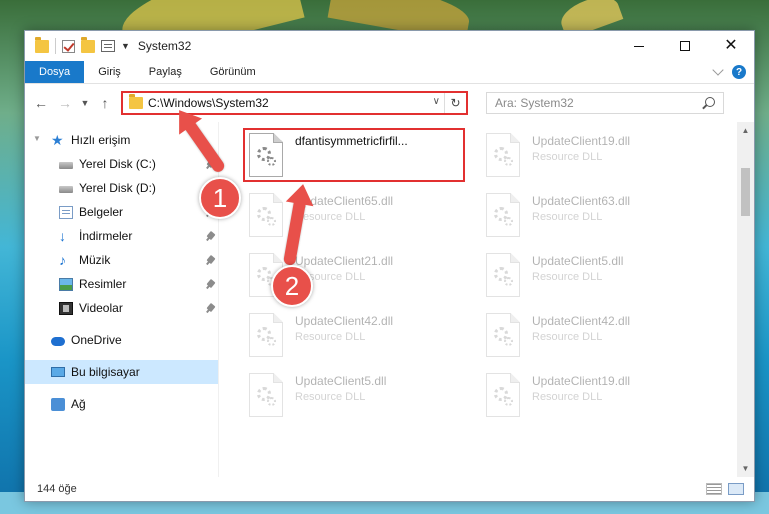 Image resolution: width=769 pixels, height=514 pixels. I want to click on maximize-button, so click(685, 46).